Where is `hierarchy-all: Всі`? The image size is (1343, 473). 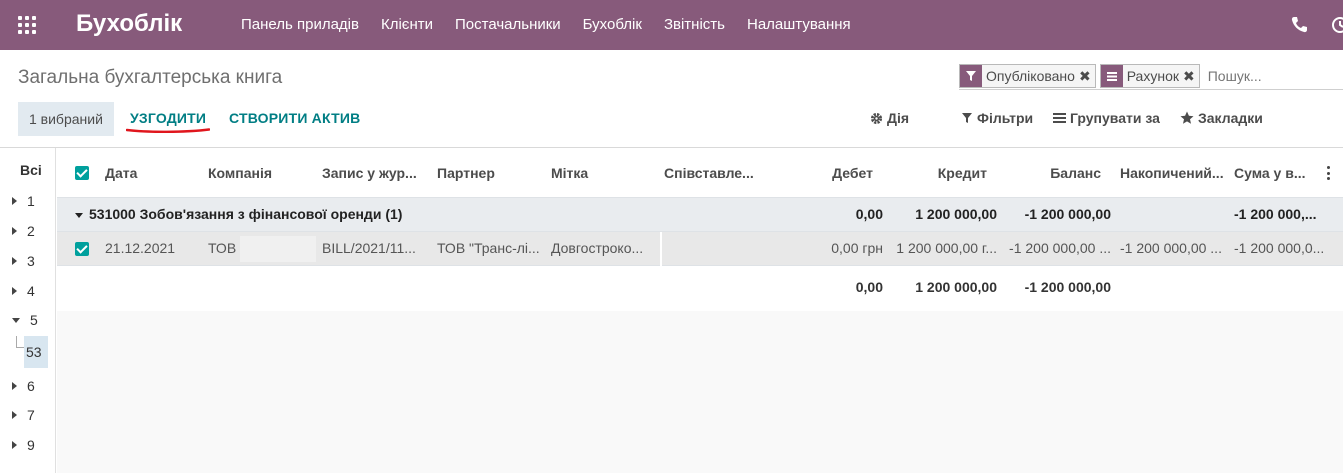
hierarchy-all: Всі is located at coordinates (31, 170).